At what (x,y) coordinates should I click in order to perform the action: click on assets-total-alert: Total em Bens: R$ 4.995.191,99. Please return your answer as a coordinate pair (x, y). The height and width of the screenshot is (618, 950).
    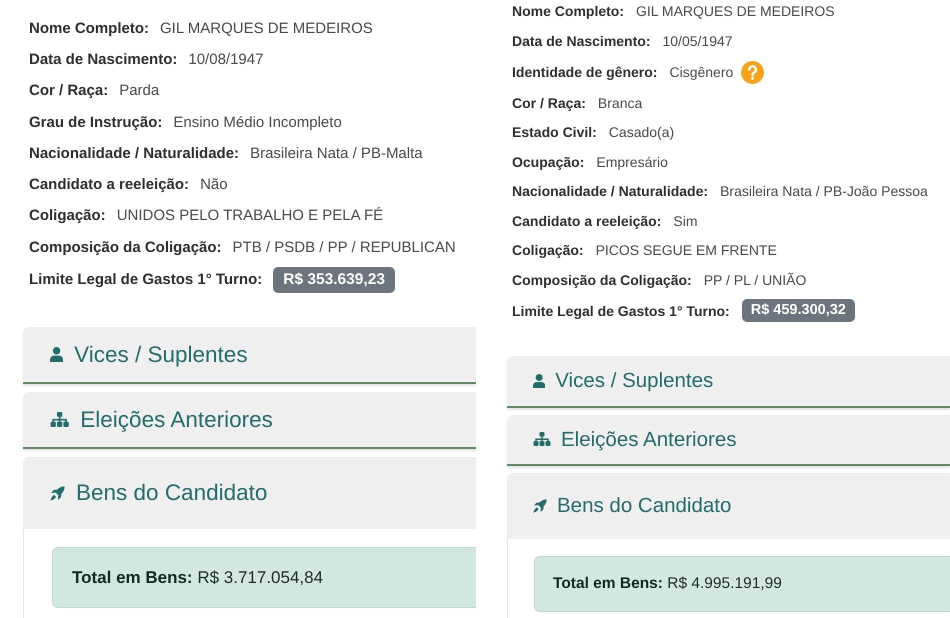
    Looking at the image, I should click on (742, 584).